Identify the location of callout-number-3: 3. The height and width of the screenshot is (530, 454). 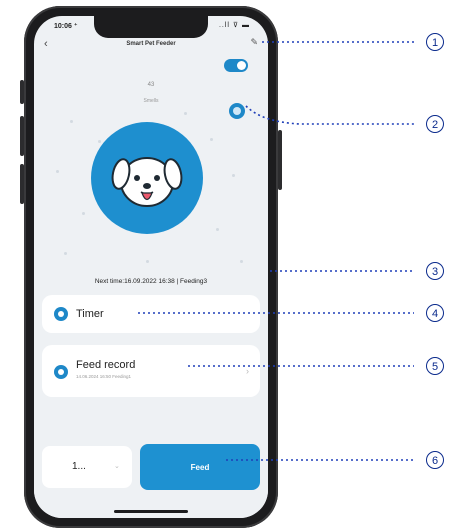
(435, 271).